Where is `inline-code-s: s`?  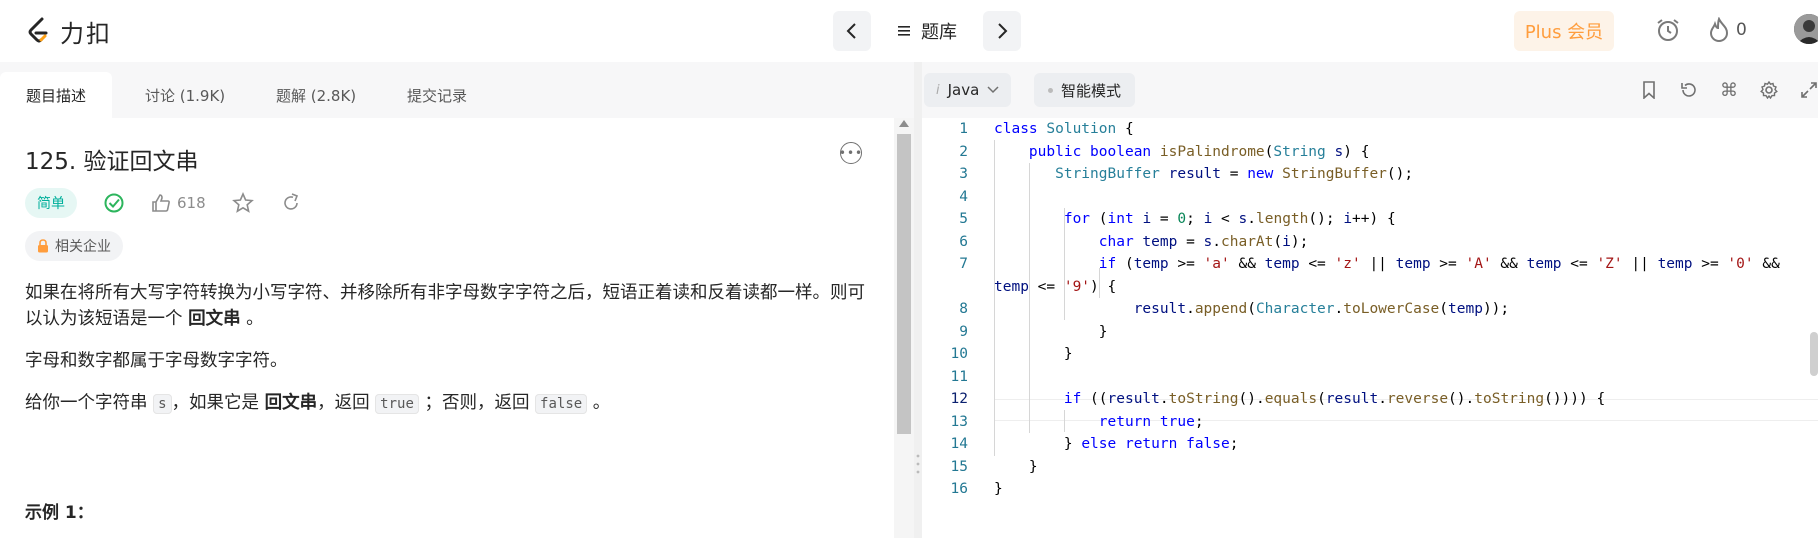 inline-code-s: s is located at coordinates (162, 404).